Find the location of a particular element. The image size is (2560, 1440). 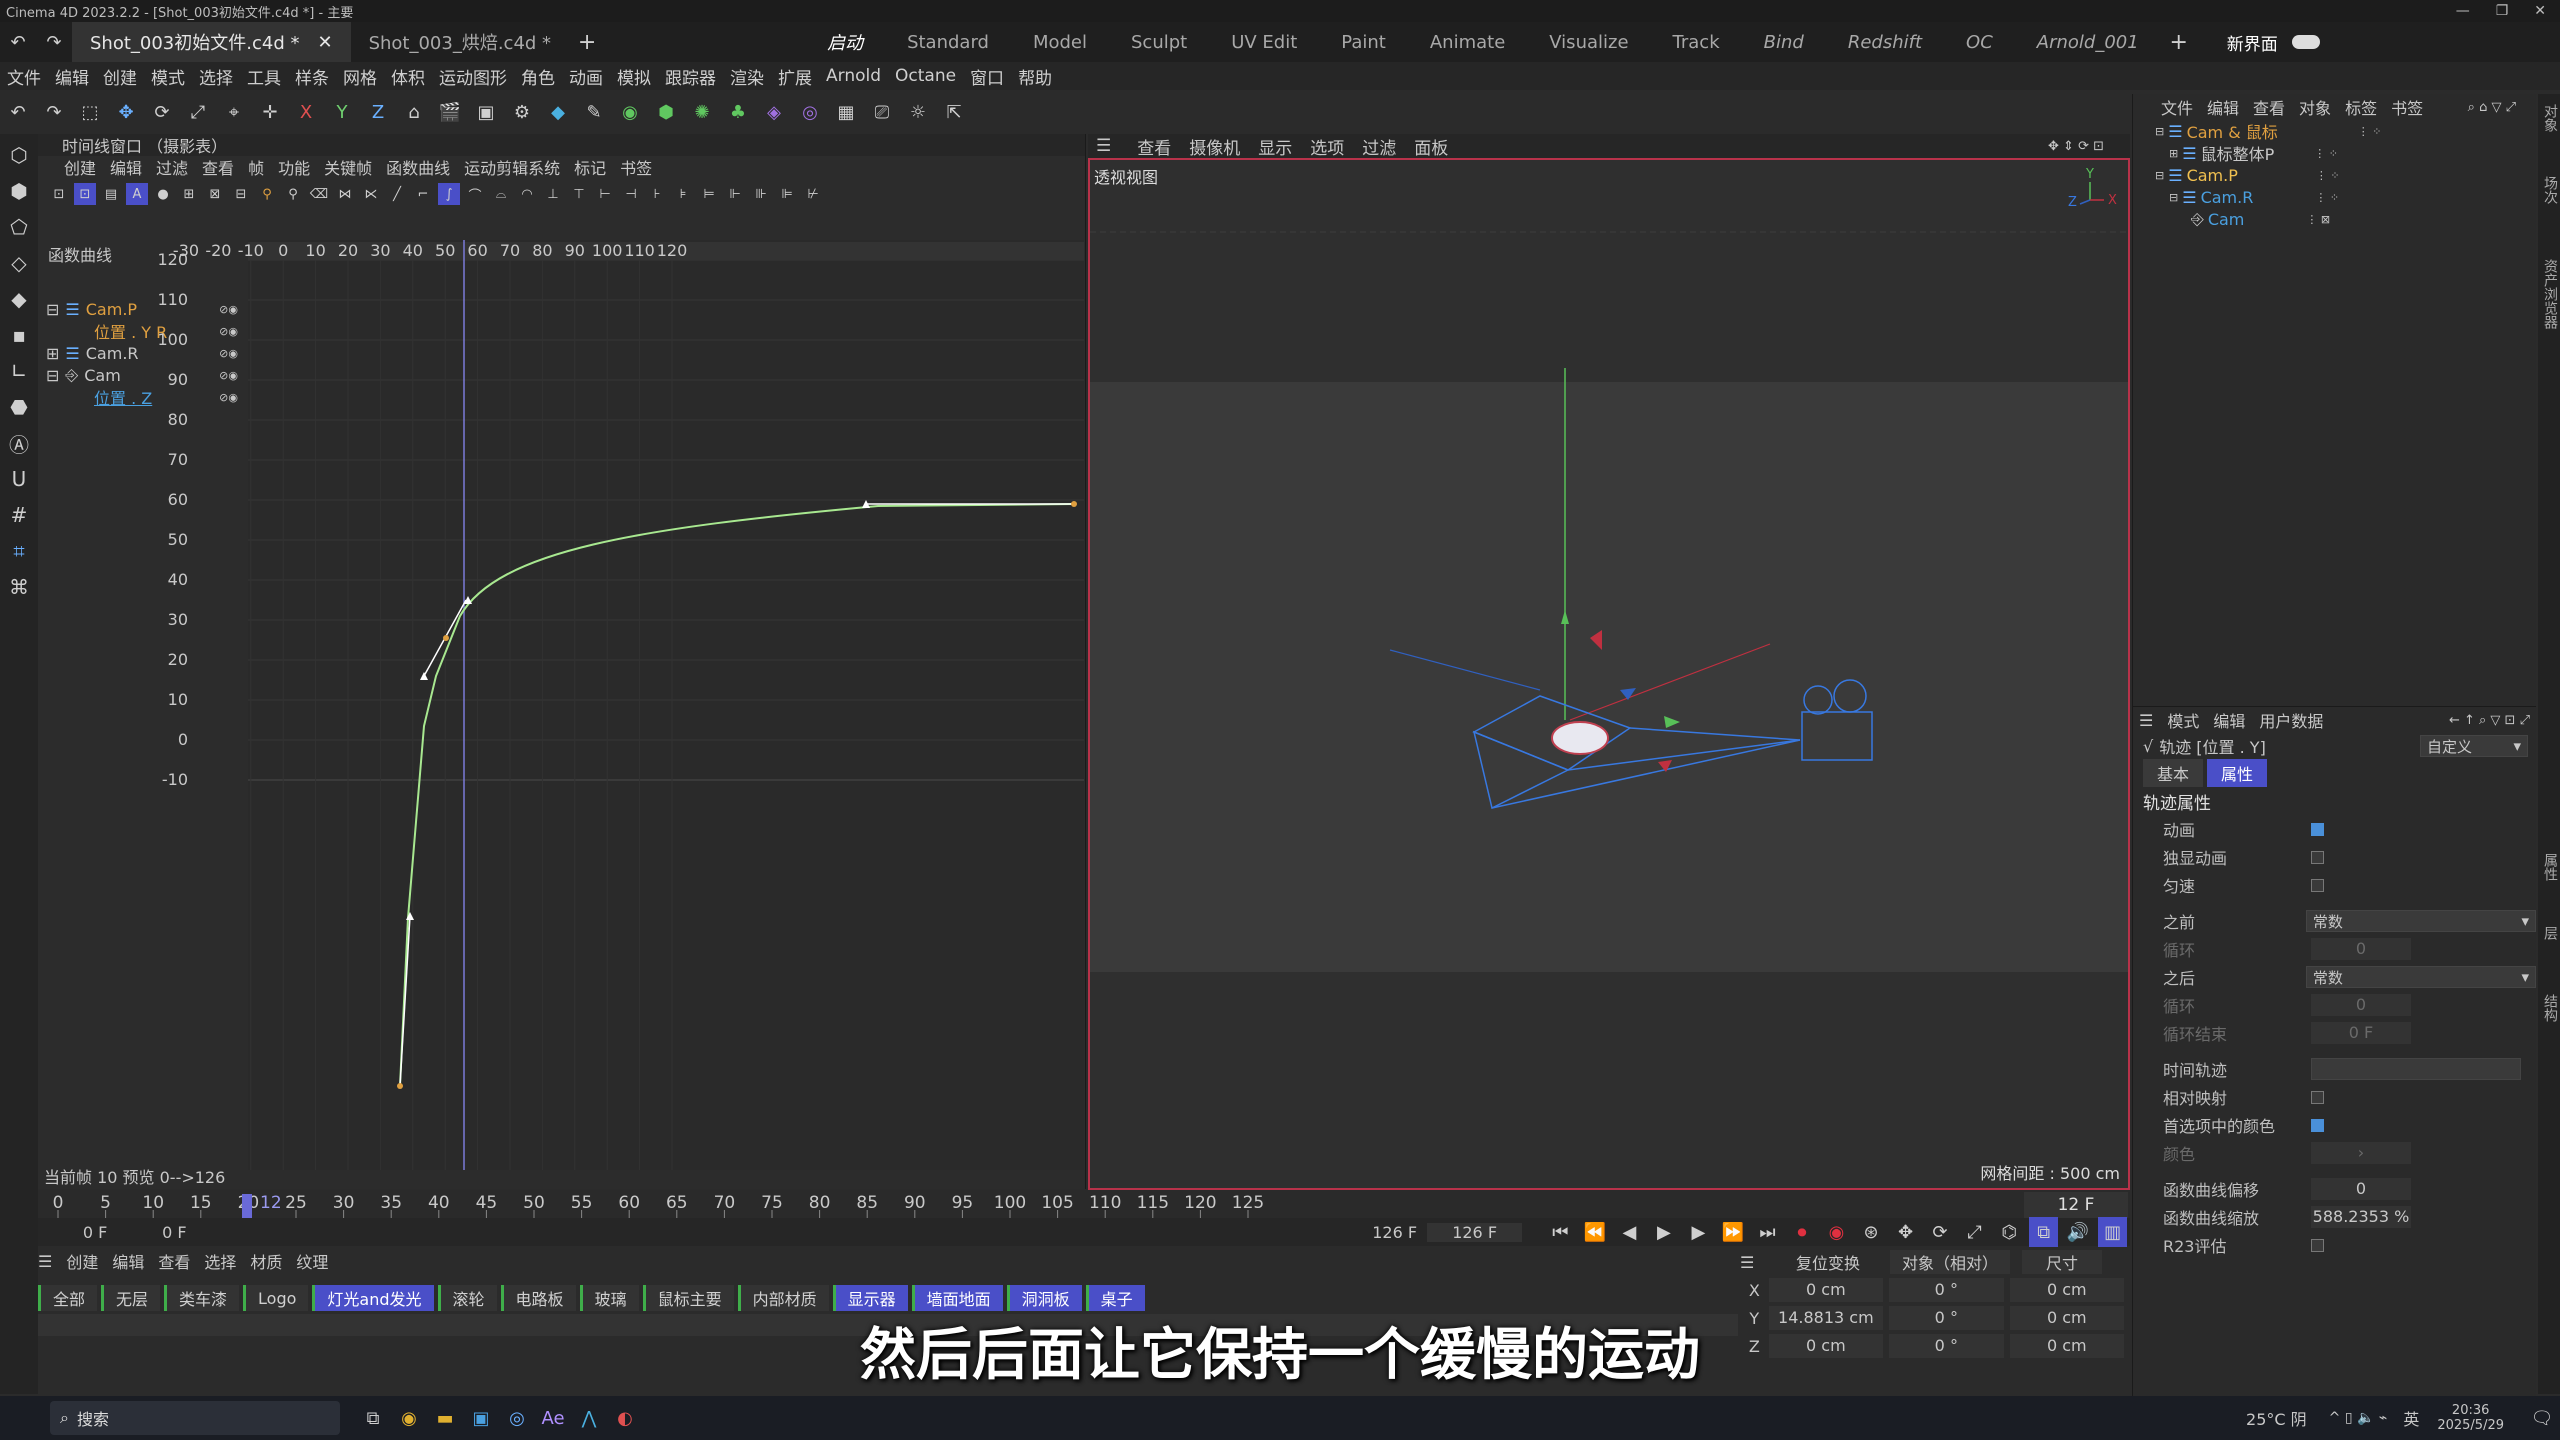

material-tab: 内部材质 is located at coordinates (783, 1298).